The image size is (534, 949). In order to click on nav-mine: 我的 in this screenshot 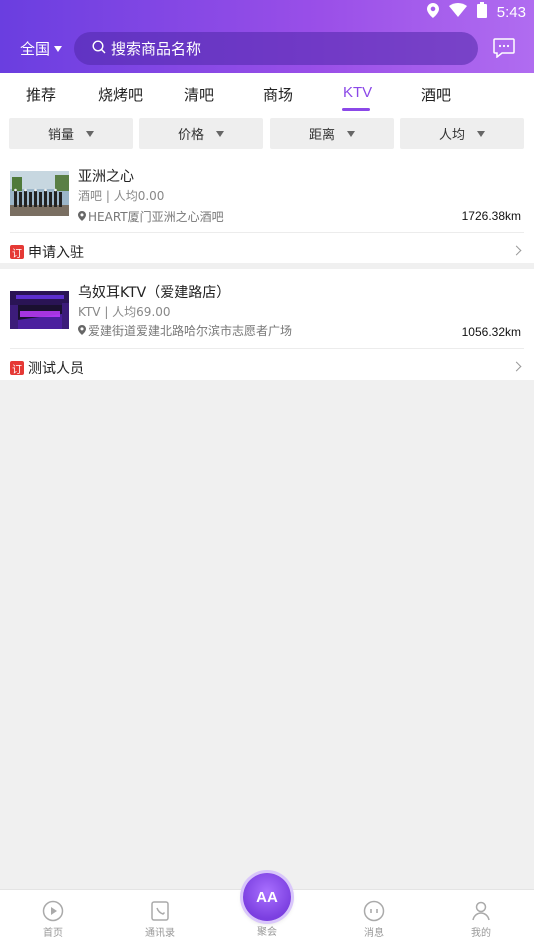, I will do `click(481, 919)`.